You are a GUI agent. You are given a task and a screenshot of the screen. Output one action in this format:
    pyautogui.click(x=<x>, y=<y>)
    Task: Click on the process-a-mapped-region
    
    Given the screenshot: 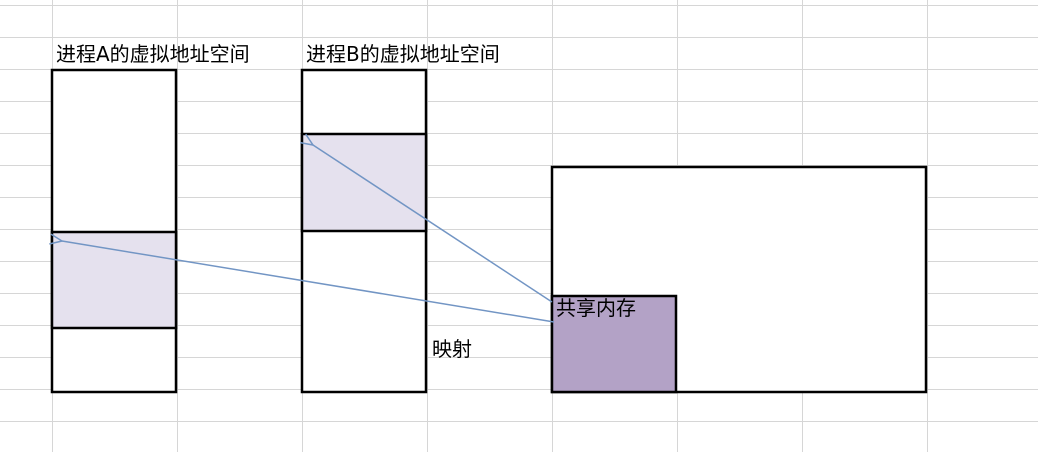 What is the action you would take?
    pyautogui.click(x=114, y=280)
    